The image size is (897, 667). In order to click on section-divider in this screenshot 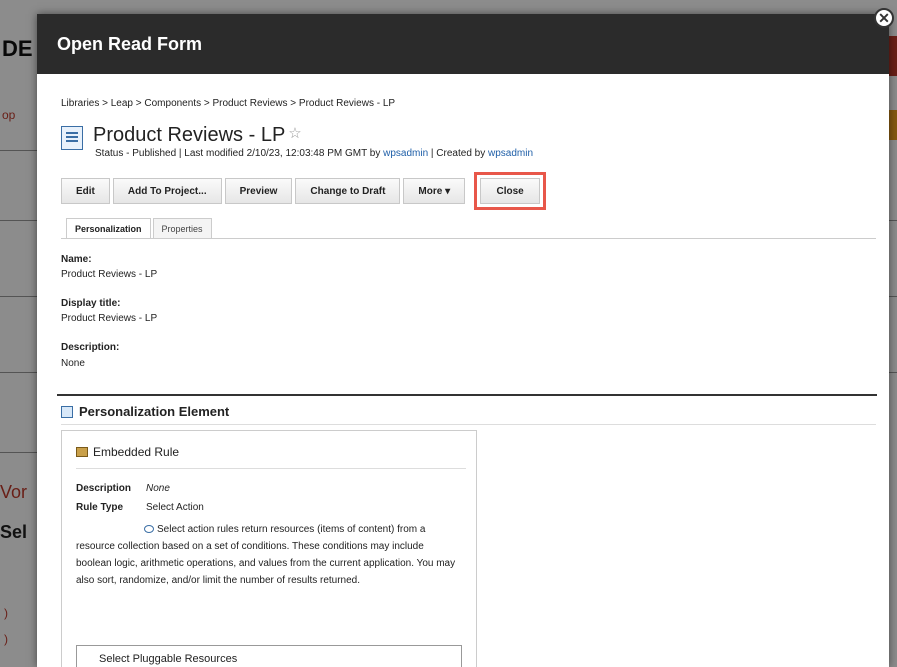, I will do `click(467, 395)`.